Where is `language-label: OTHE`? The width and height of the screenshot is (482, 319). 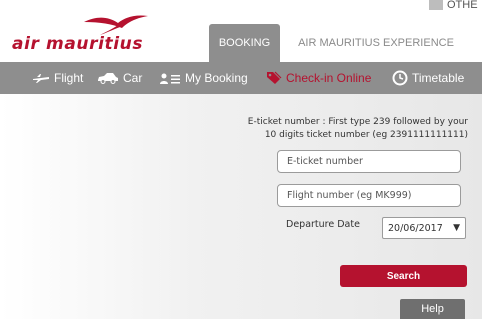
language-label: OTHE is located at coordinates (462, 5).